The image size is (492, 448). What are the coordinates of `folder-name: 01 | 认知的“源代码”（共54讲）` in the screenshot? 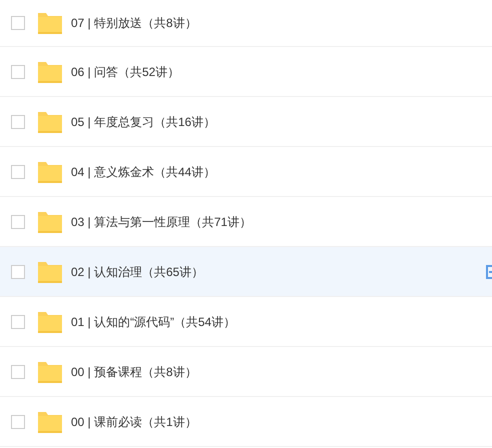 It's located at (153, 321).